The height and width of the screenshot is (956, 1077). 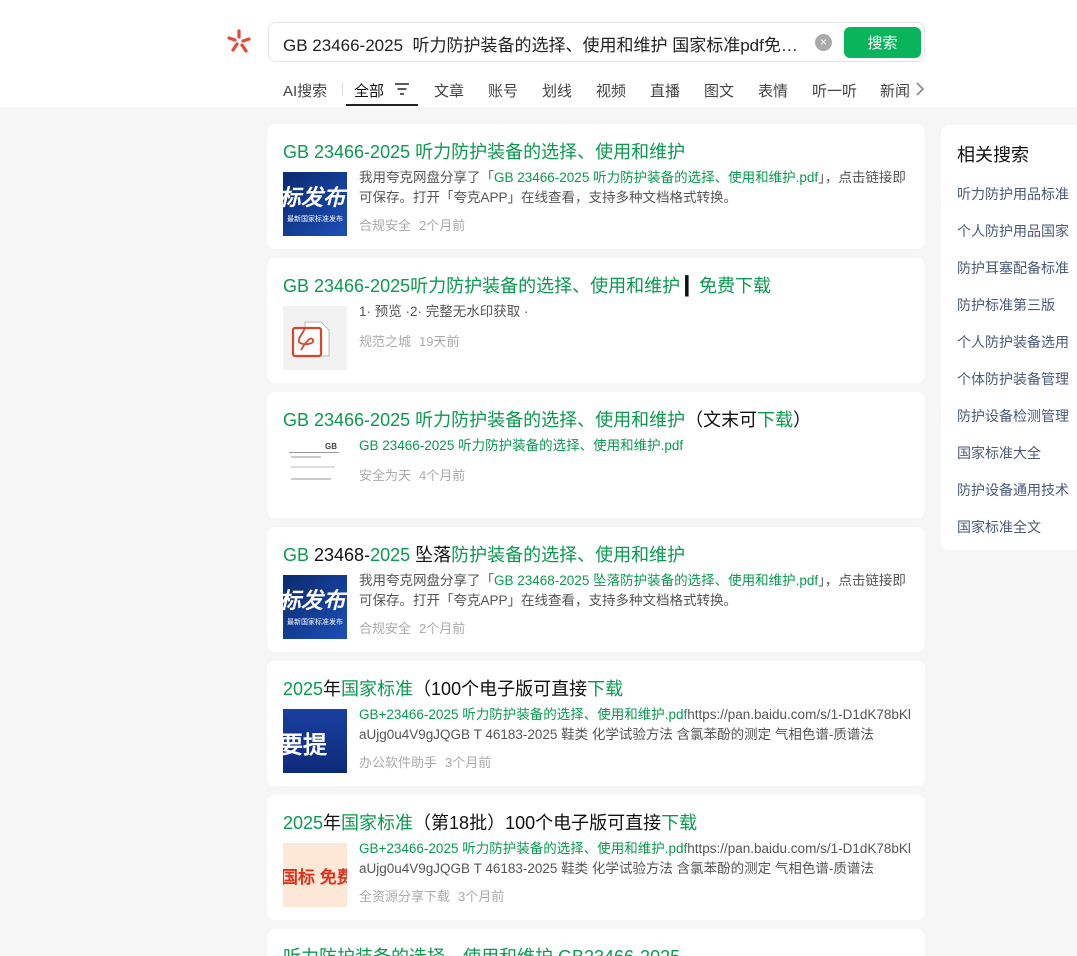 I want to click on tab-highlights: 划线, so click(x=557, y=90).